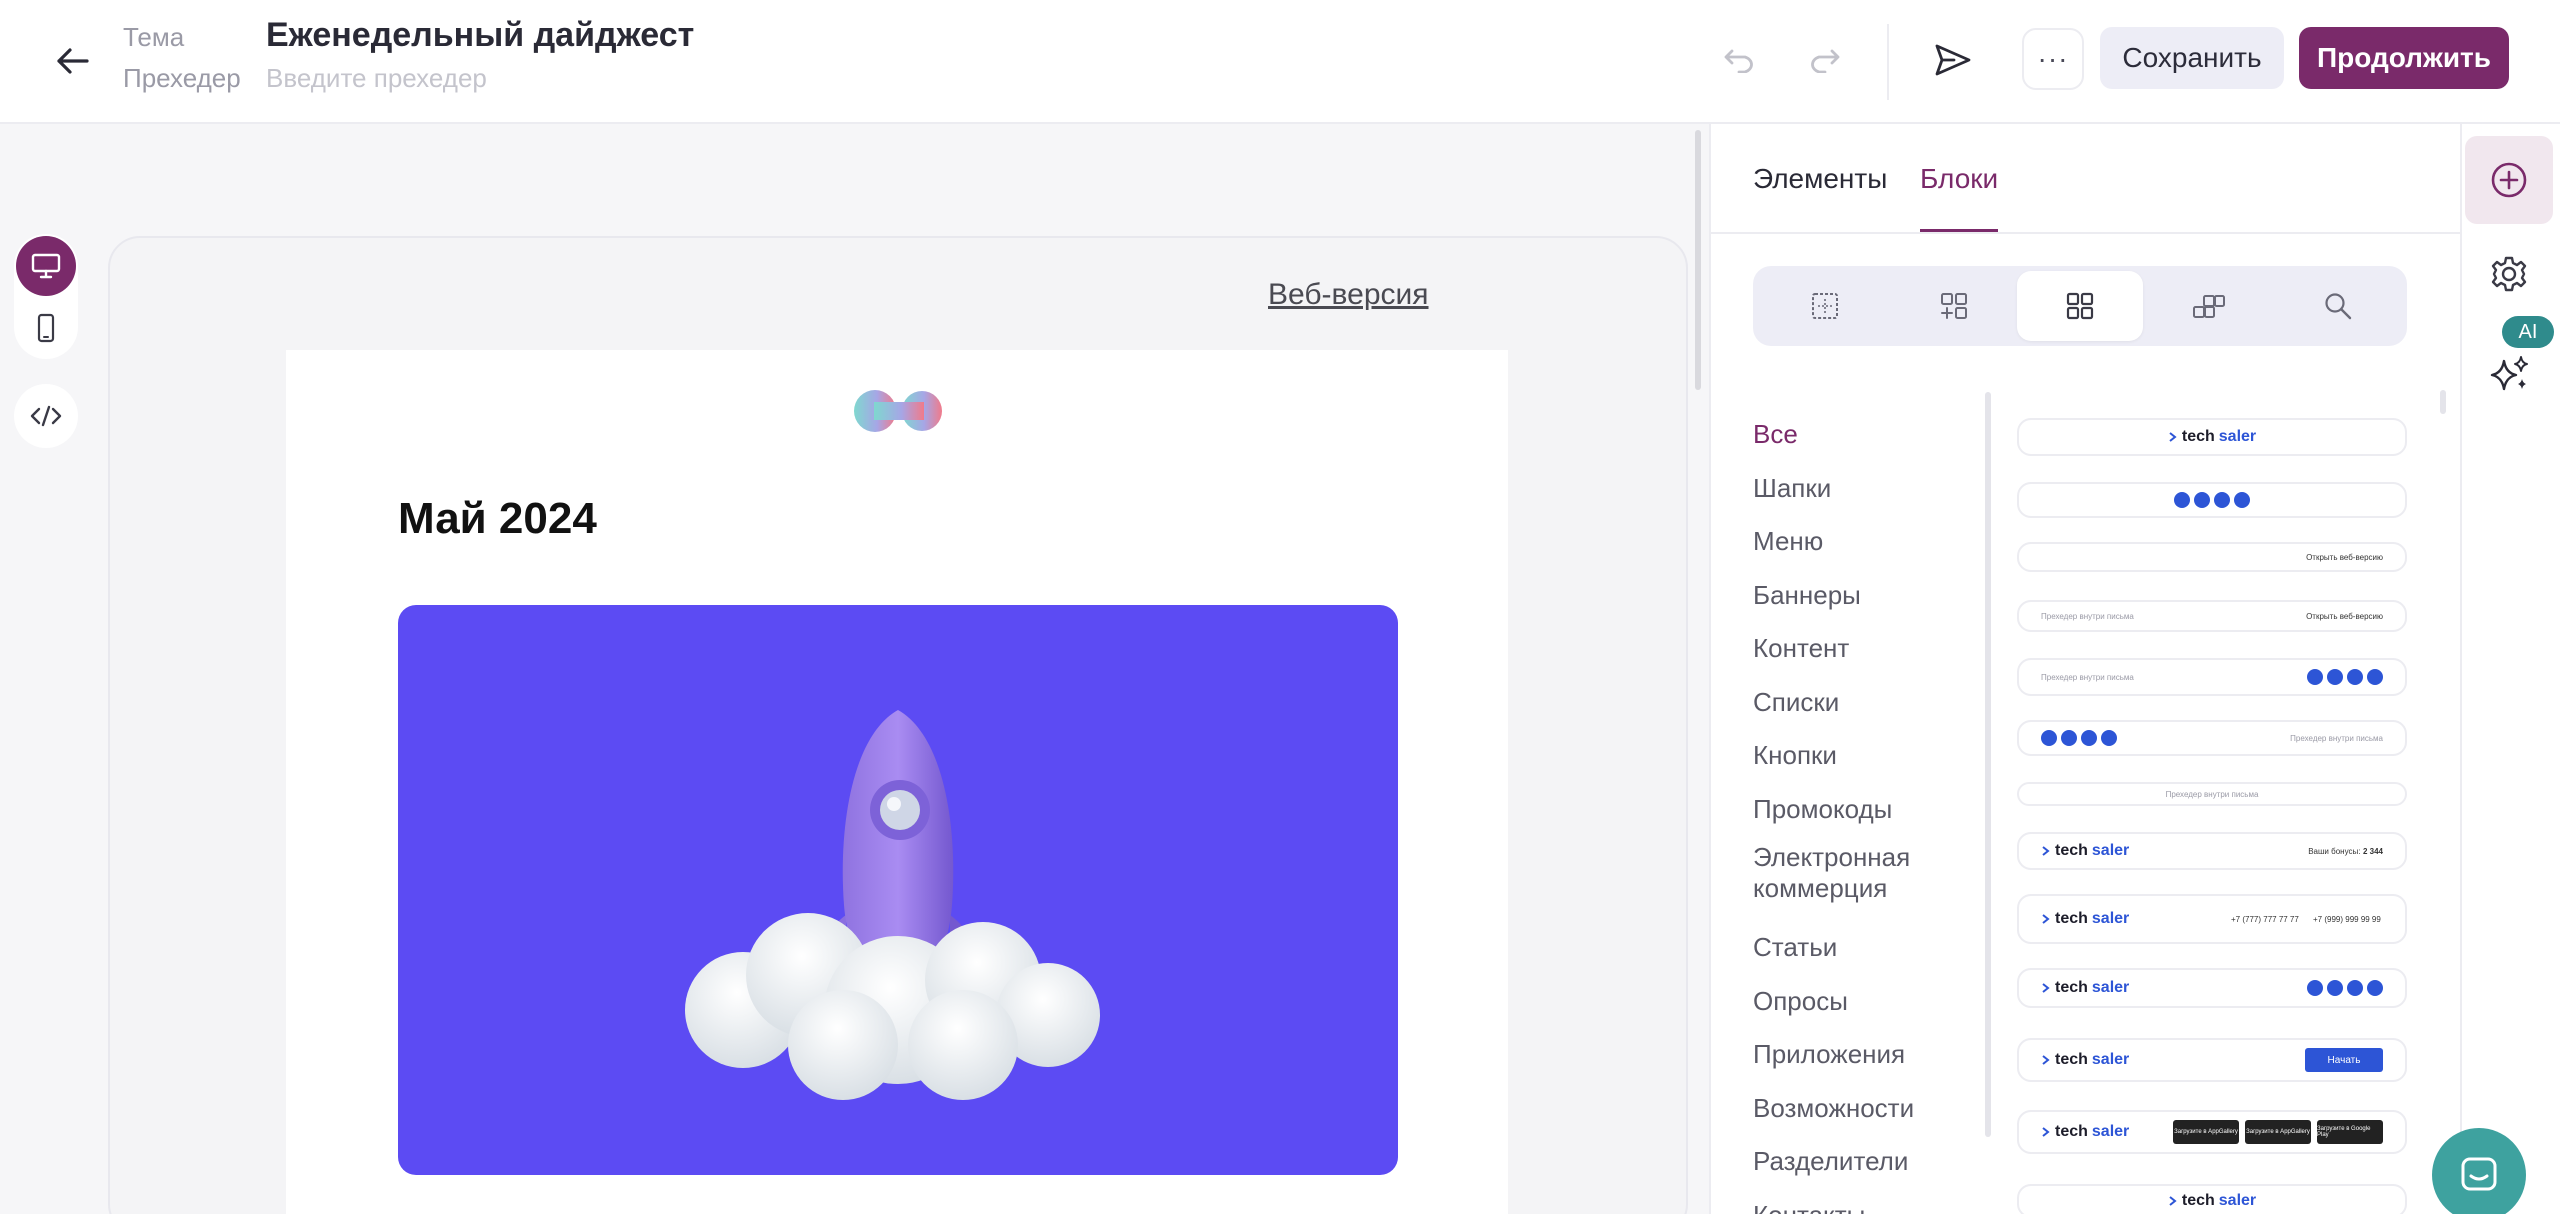 This screenshot has height=1214, width=2560. I want to click on device-switcher, so click(46, 296).